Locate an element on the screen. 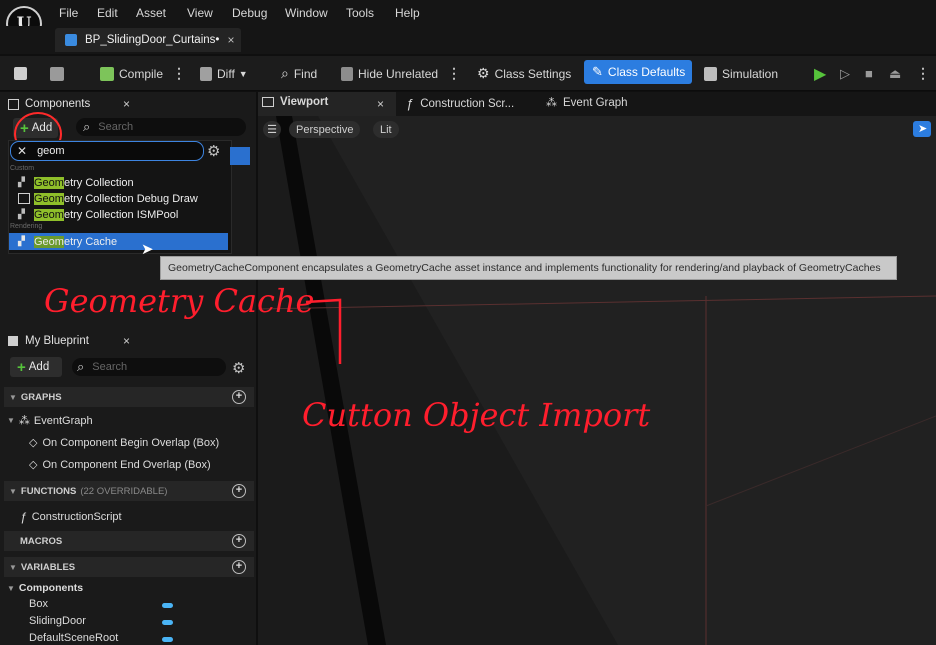  document-tab: BP_SlidingDoor_Curtains• × is located at coordinates (148, 40).